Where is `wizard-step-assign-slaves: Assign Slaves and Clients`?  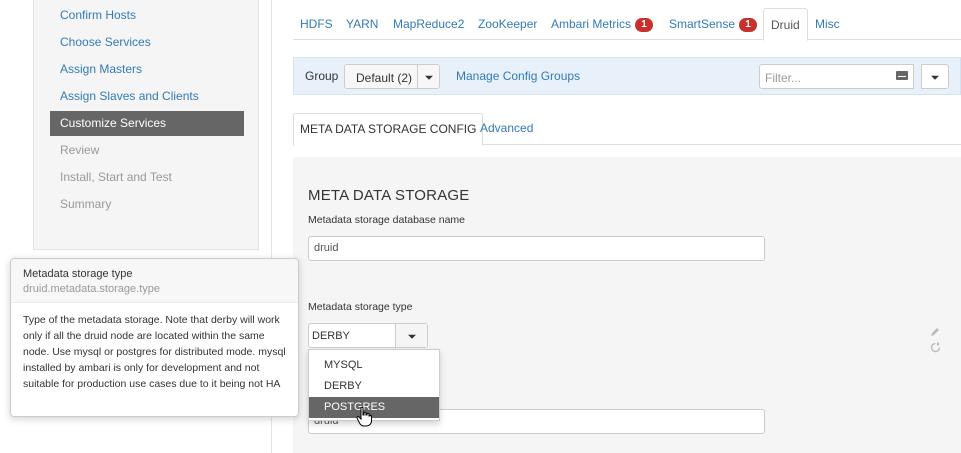
wizard-step-assign-slaves: Assign Slaves and Clients is located at coordinates (147, 96).